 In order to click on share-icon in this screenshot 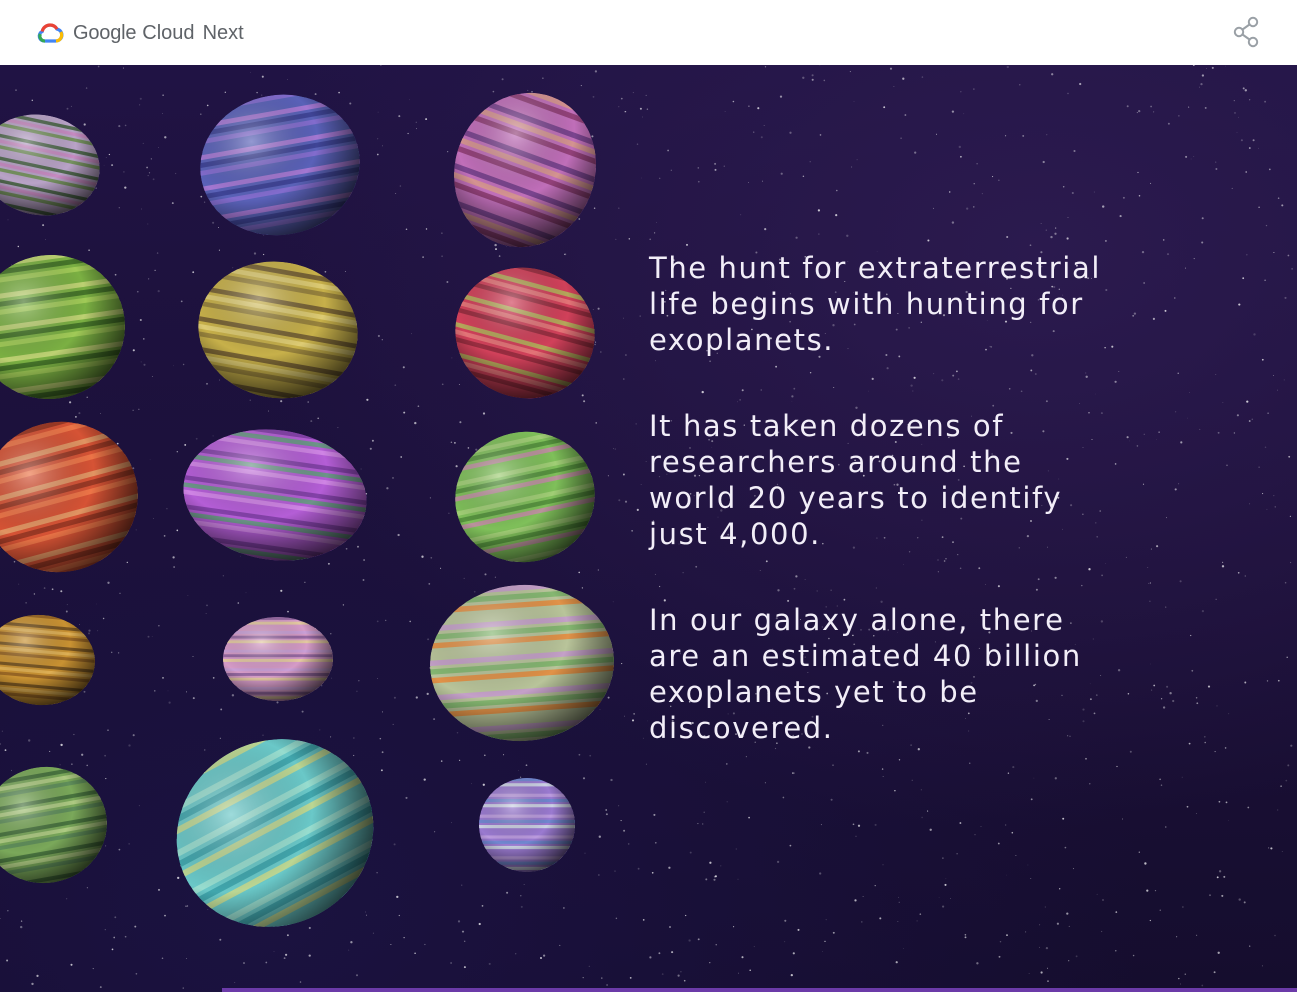, I will do `click(1246, 32)`.